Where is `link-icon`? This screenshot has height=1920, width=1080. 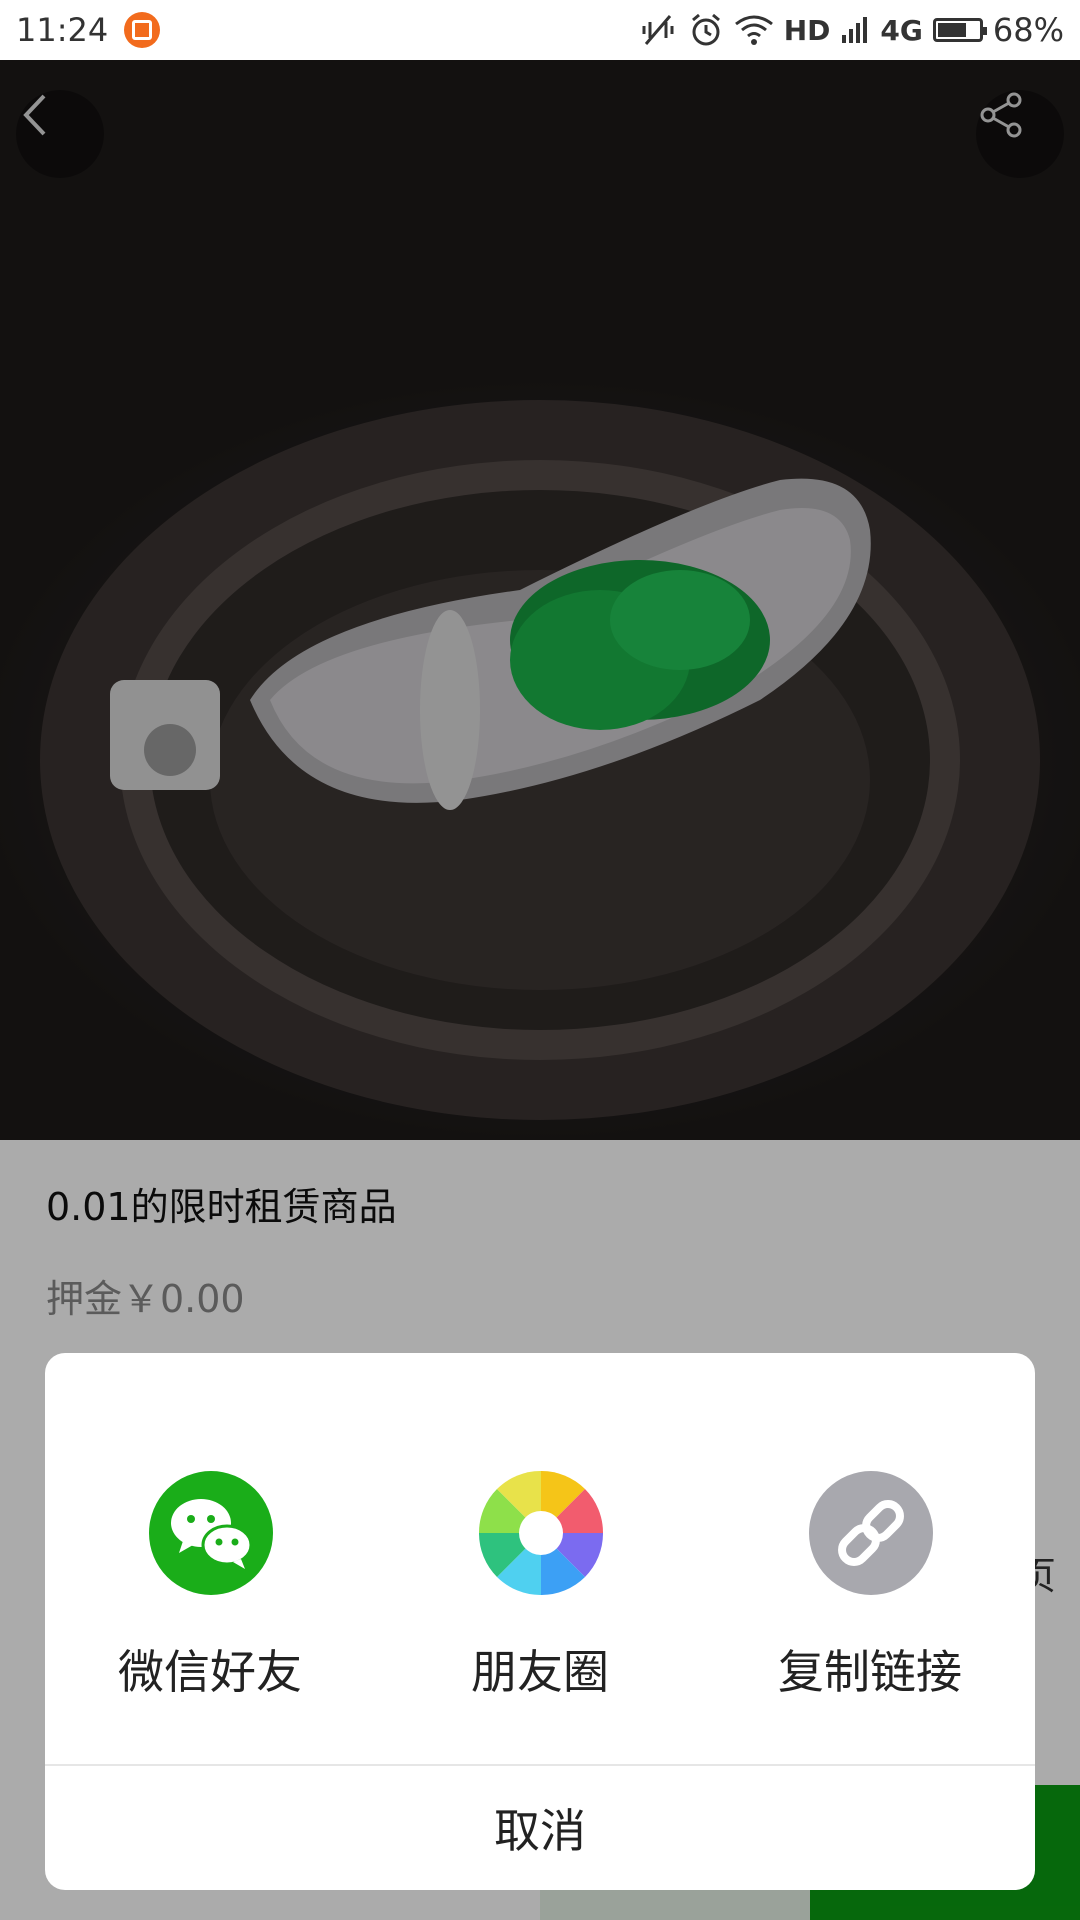
link-icon is located at coordinates (871, 1533).